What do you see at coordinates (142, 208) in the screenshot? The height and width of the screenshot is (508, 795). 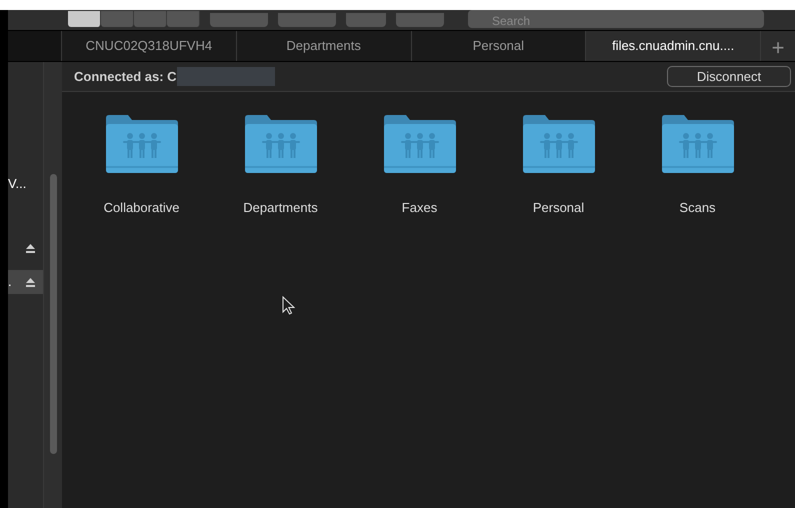 I see `folder-label: Collaborative` at bounding box center [142, 208].